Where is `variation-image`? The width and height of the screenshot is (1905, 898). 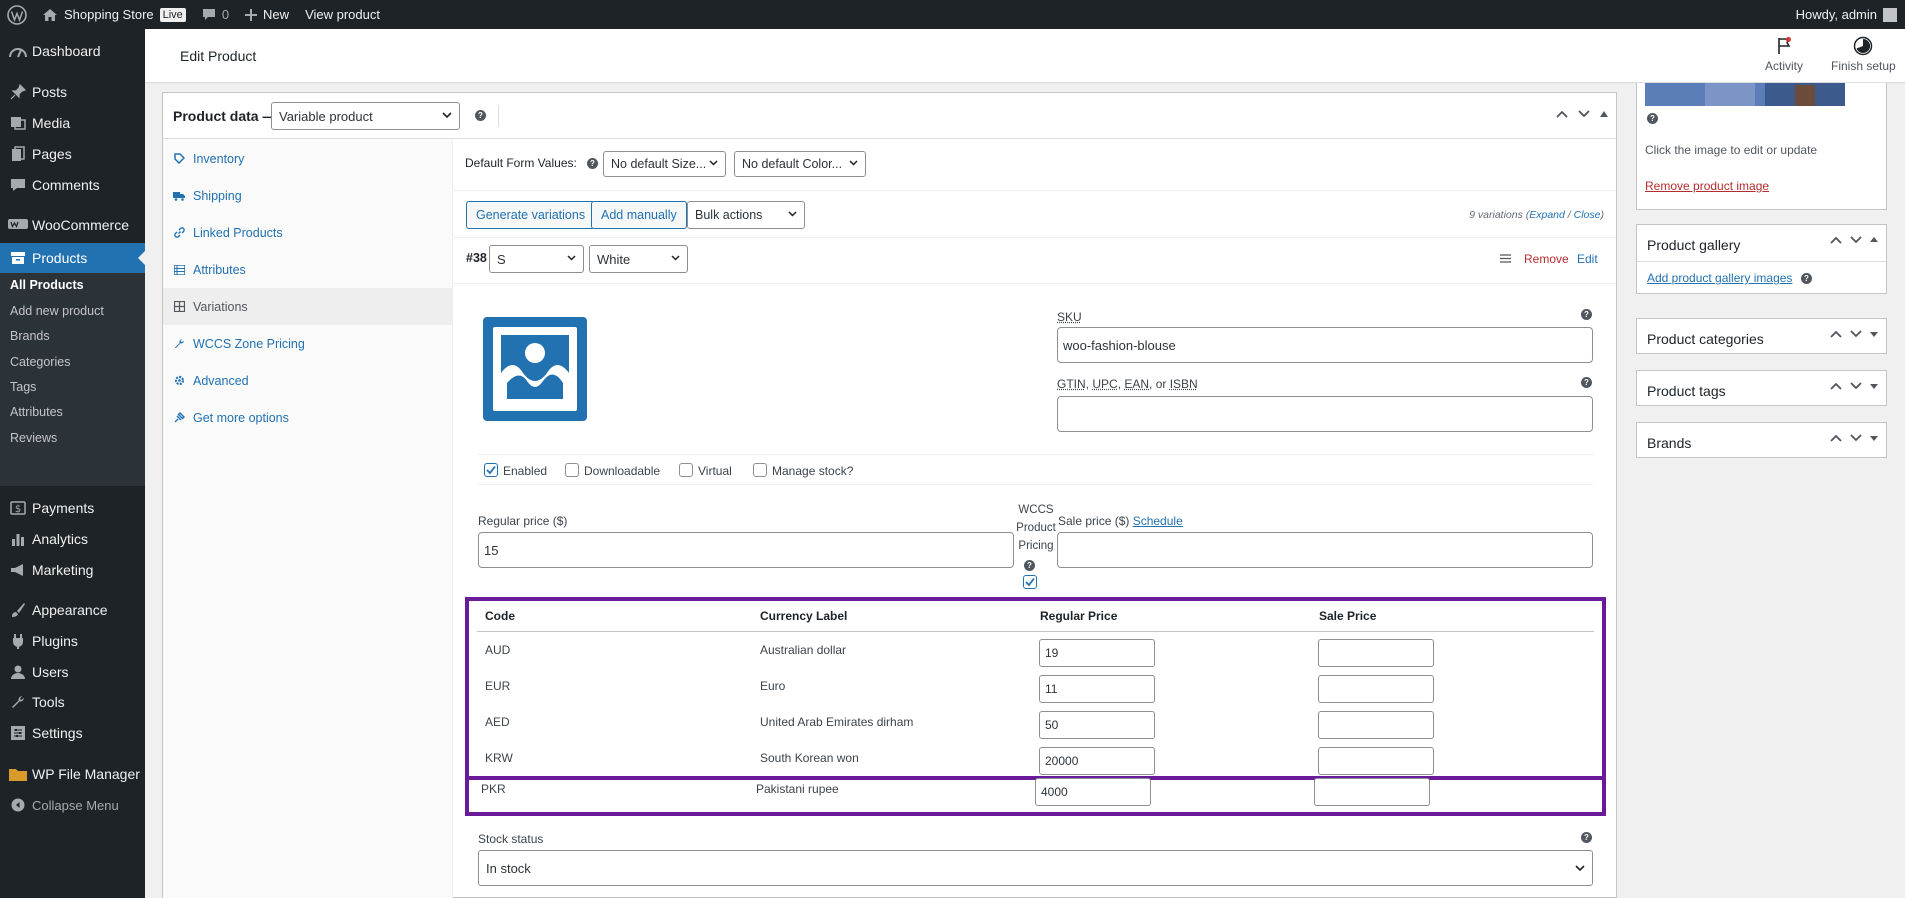
variation-image is located at coordinates (535, 369).